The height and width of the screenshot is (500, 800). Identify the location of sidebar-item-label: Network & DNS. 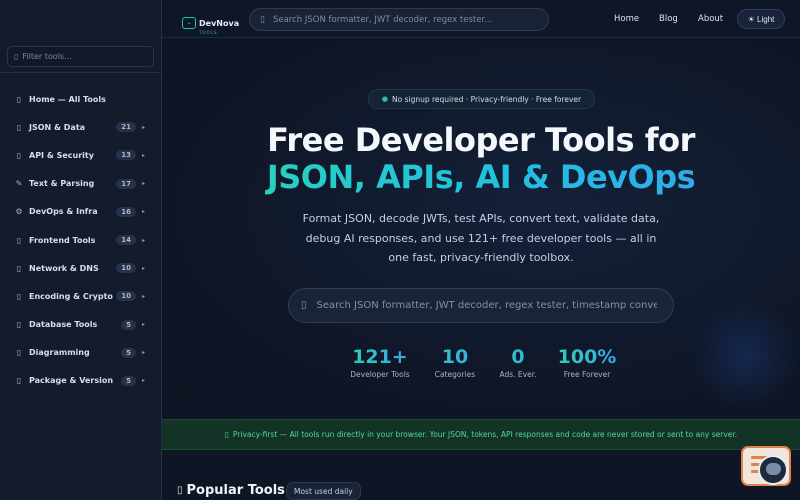
(64, 268).